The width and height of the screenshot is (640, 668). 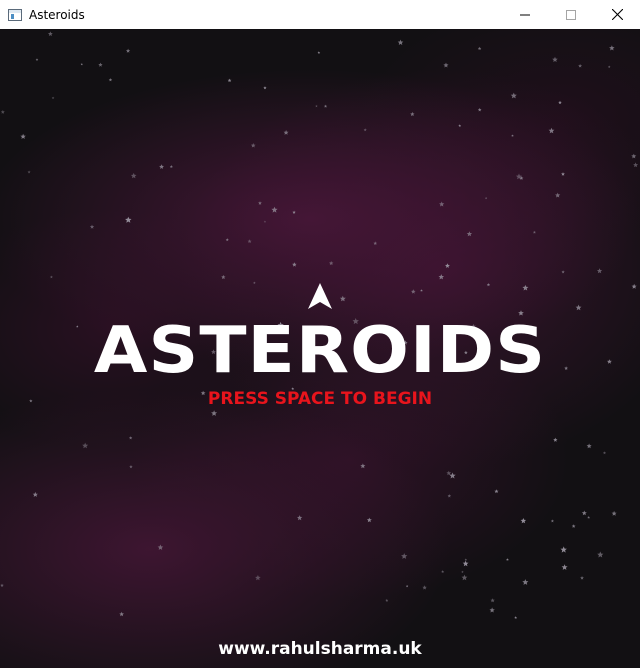 What do you see at coordinates (320, 14) in the screenshot?
I see `title-bar: Asteroids` at bounding box center [320, 14].